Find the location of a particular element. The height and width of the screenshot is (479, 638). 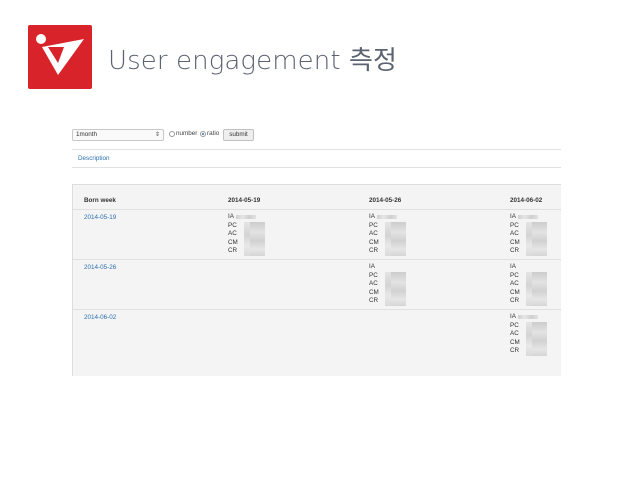

brand-logo is located at coordinates (60, 57).